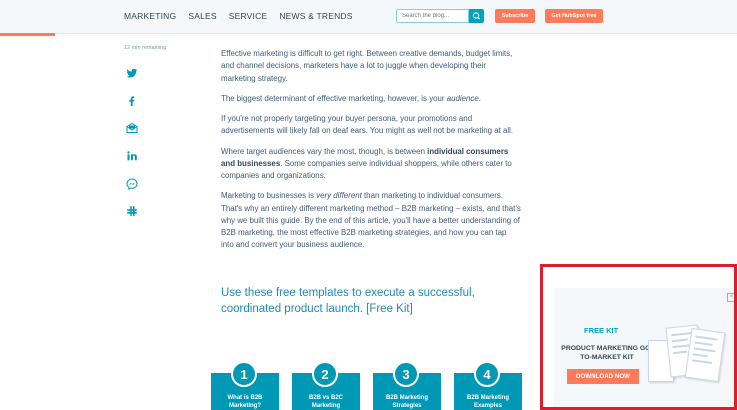 This screenshot has width=737, height=410. I want to click on time-remaining: 12 min remaining, so click(145, 48).